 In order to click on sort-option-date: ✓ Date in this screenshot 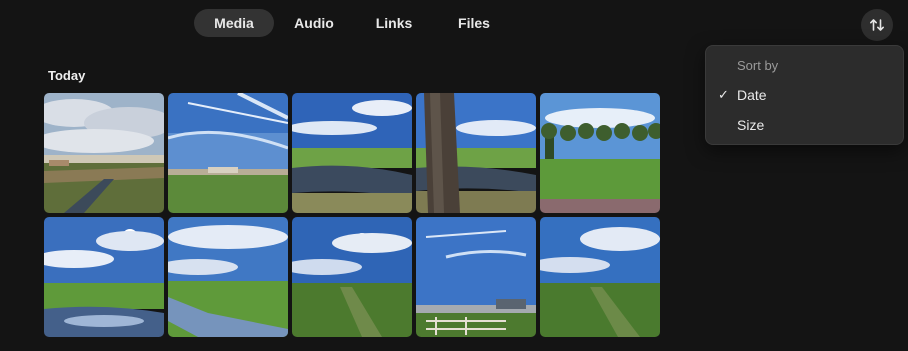, I will do `click(804, 95)`.